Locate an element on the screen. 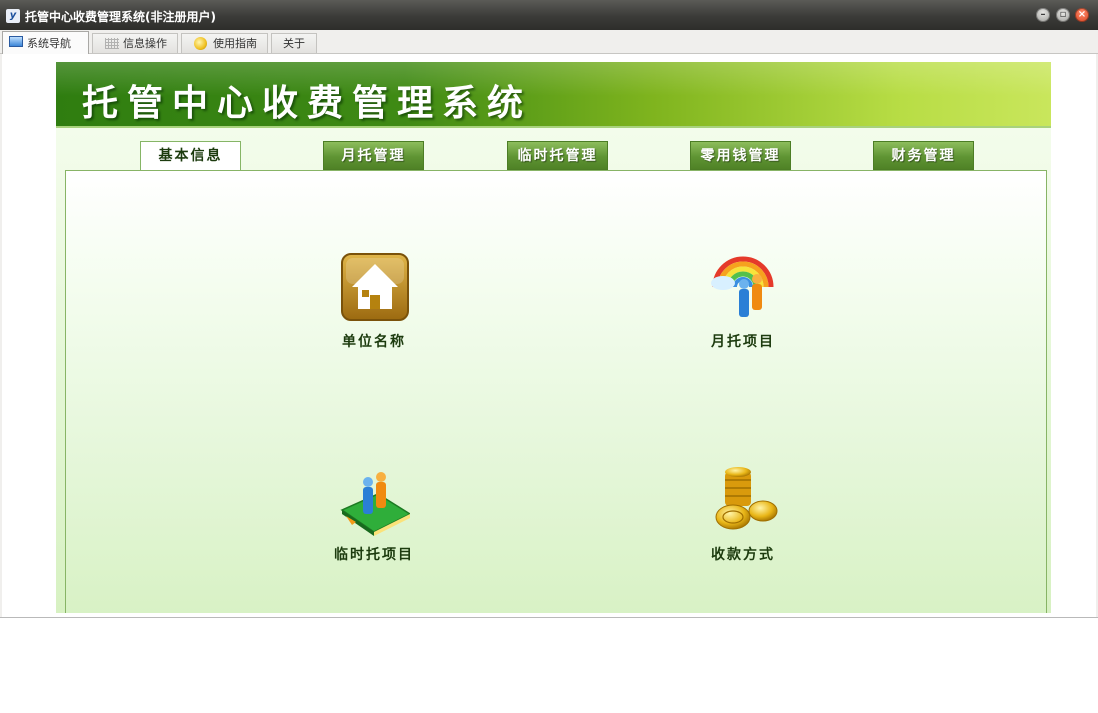 The image size is (1098, 713). tab-label: 关于 is located at coordinates (294, 43).